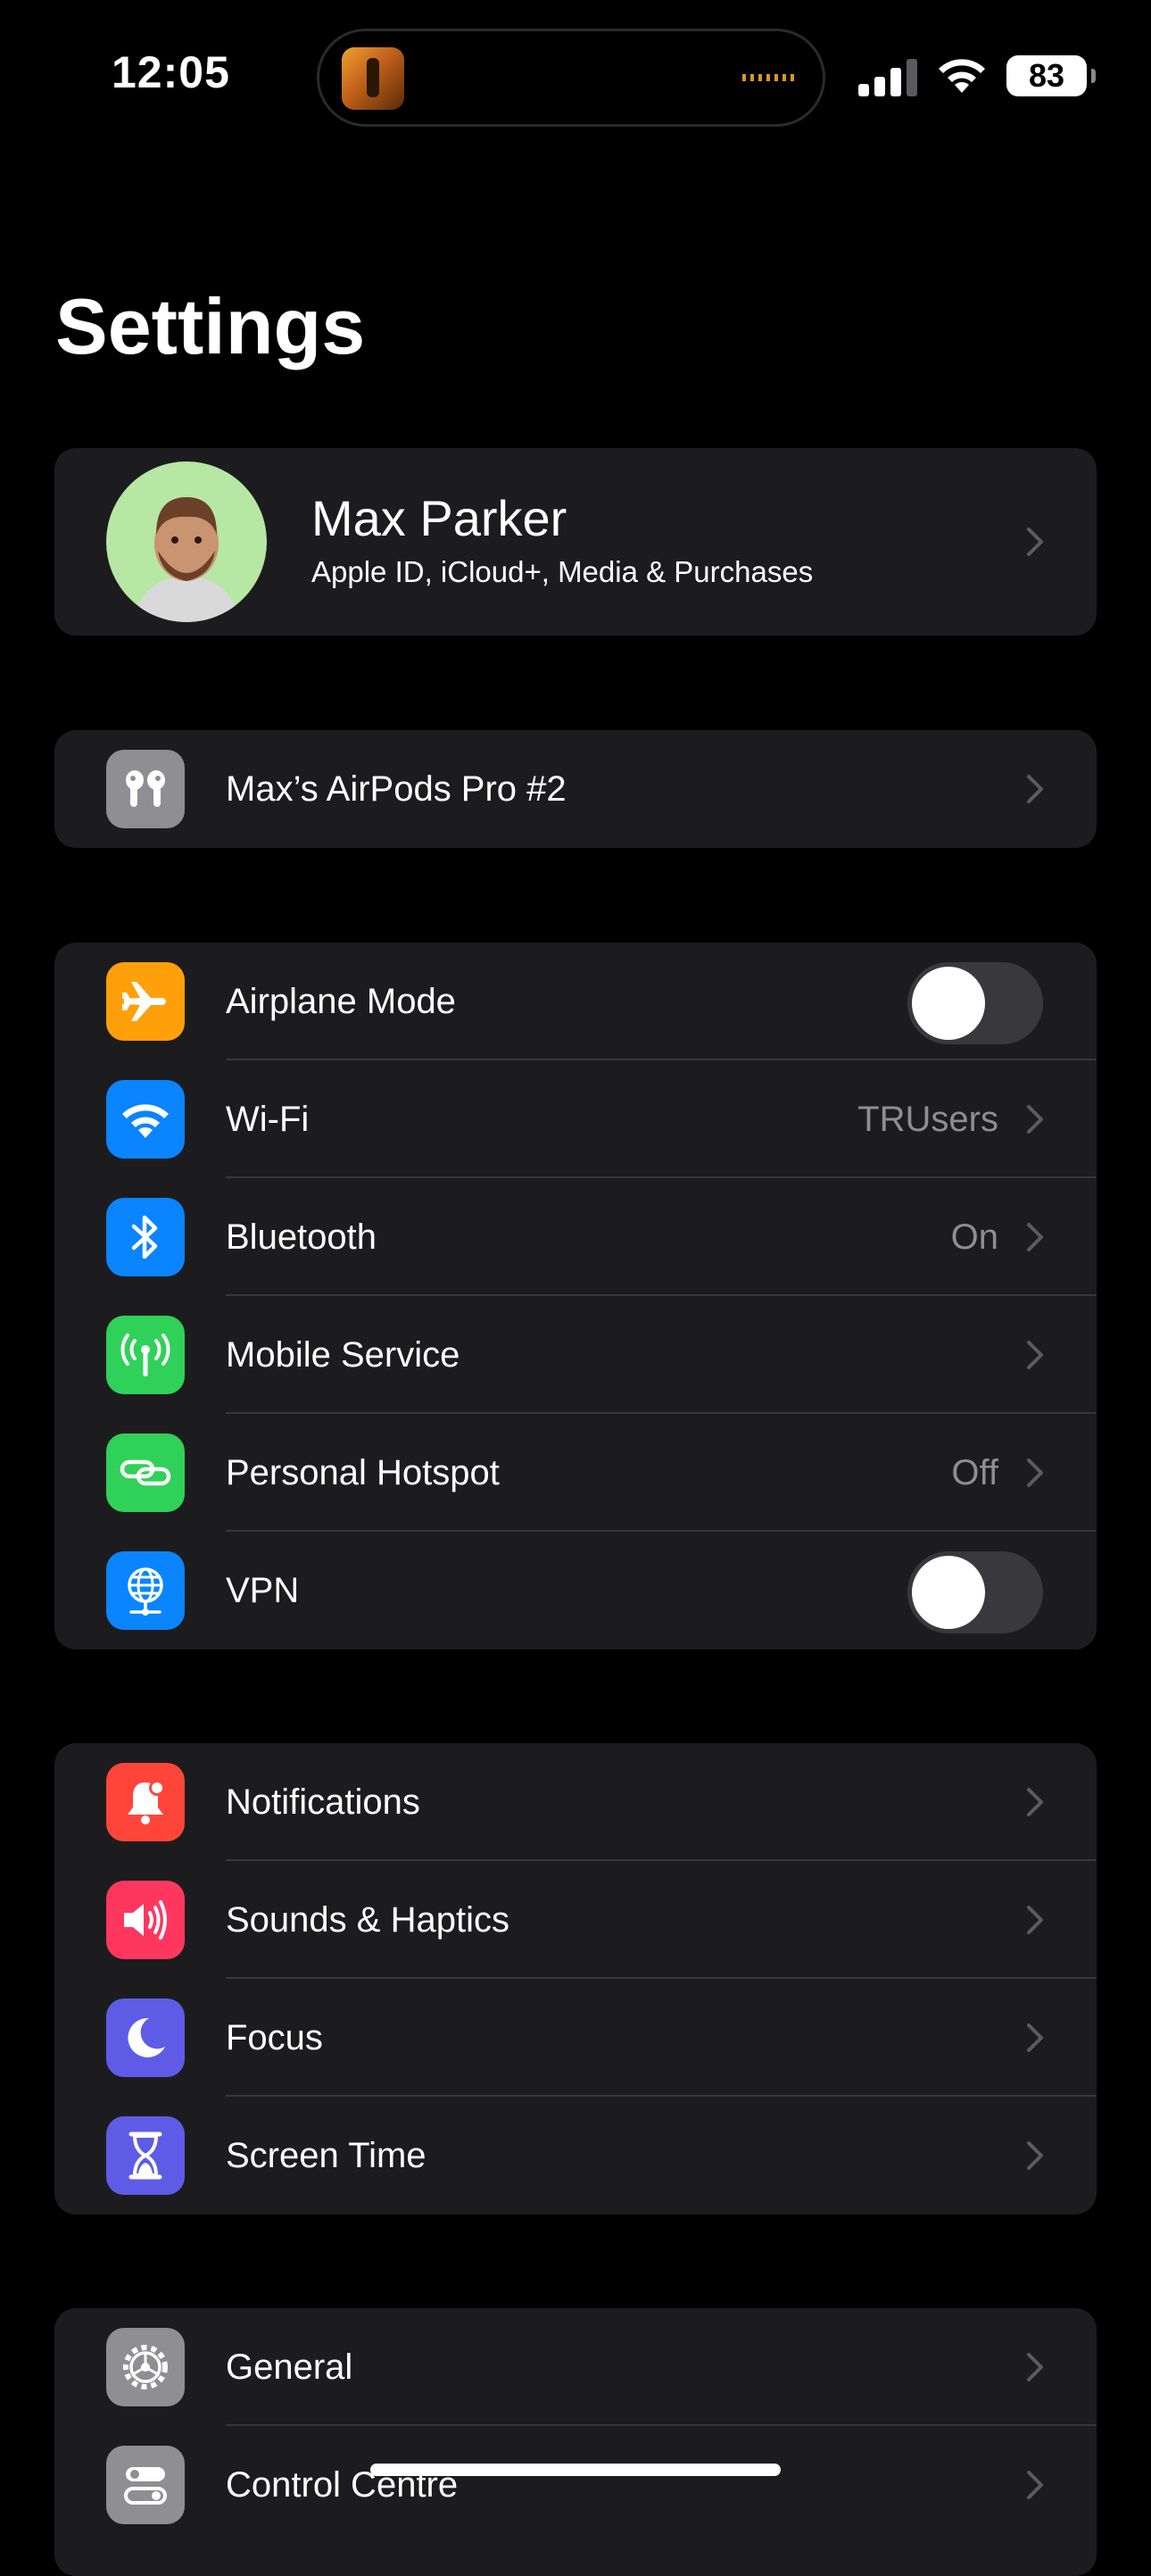  What do you see at coordinates (289, 2367) in the screenshot?
I see `general-label: General` at bounding box center [289, 2367].